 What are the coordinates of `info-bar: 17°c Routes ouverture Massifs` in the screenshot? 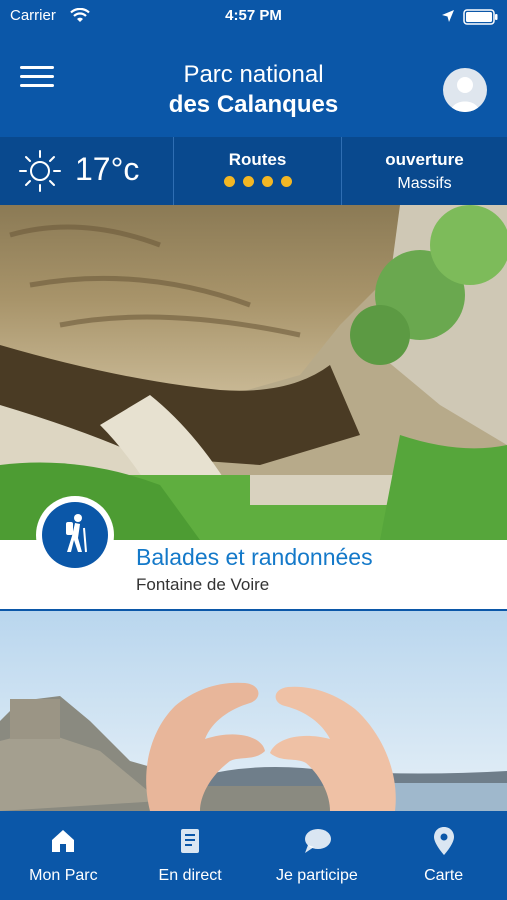 It's located at (253, 171).